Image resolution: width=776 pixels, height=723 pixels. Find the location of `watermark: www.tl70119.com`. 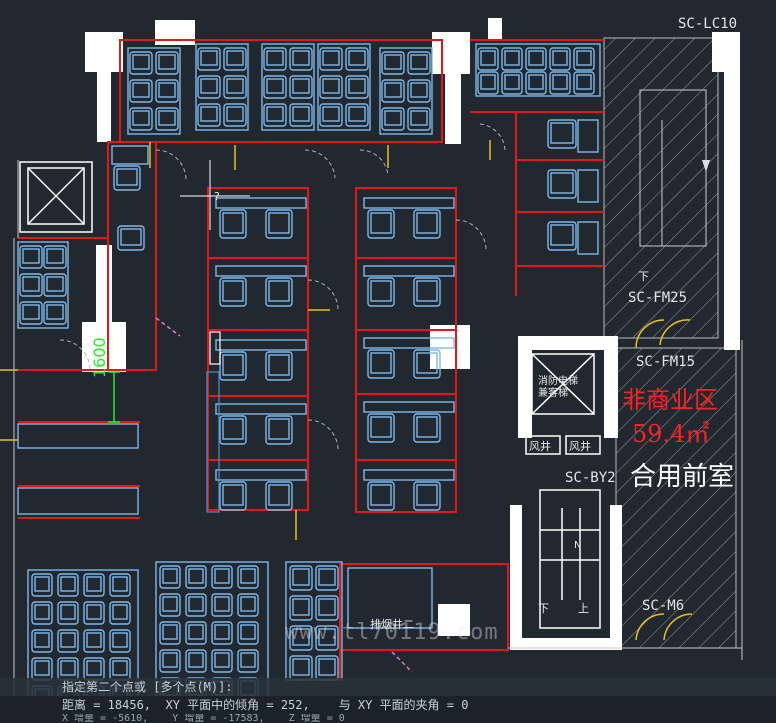

watermark: www.tl70119.com is located at coordinates (392, 632).